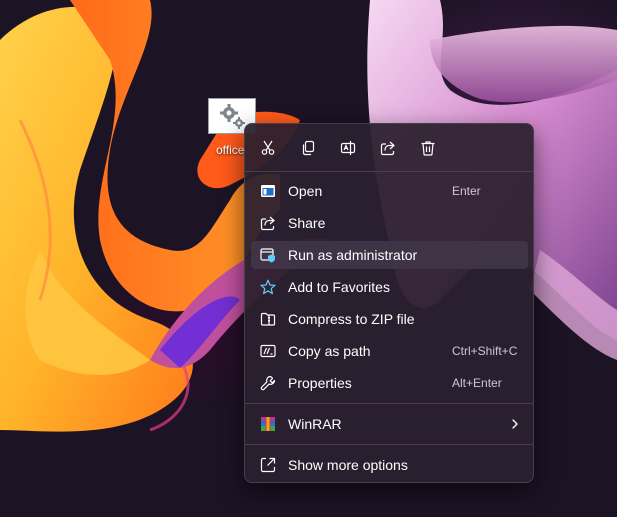 The width and height of the screenshot is (617, 517). Describe the element at coordinates (466, 191) in the screenshot. I see `menu-item-shortcut: Enter` at that location.